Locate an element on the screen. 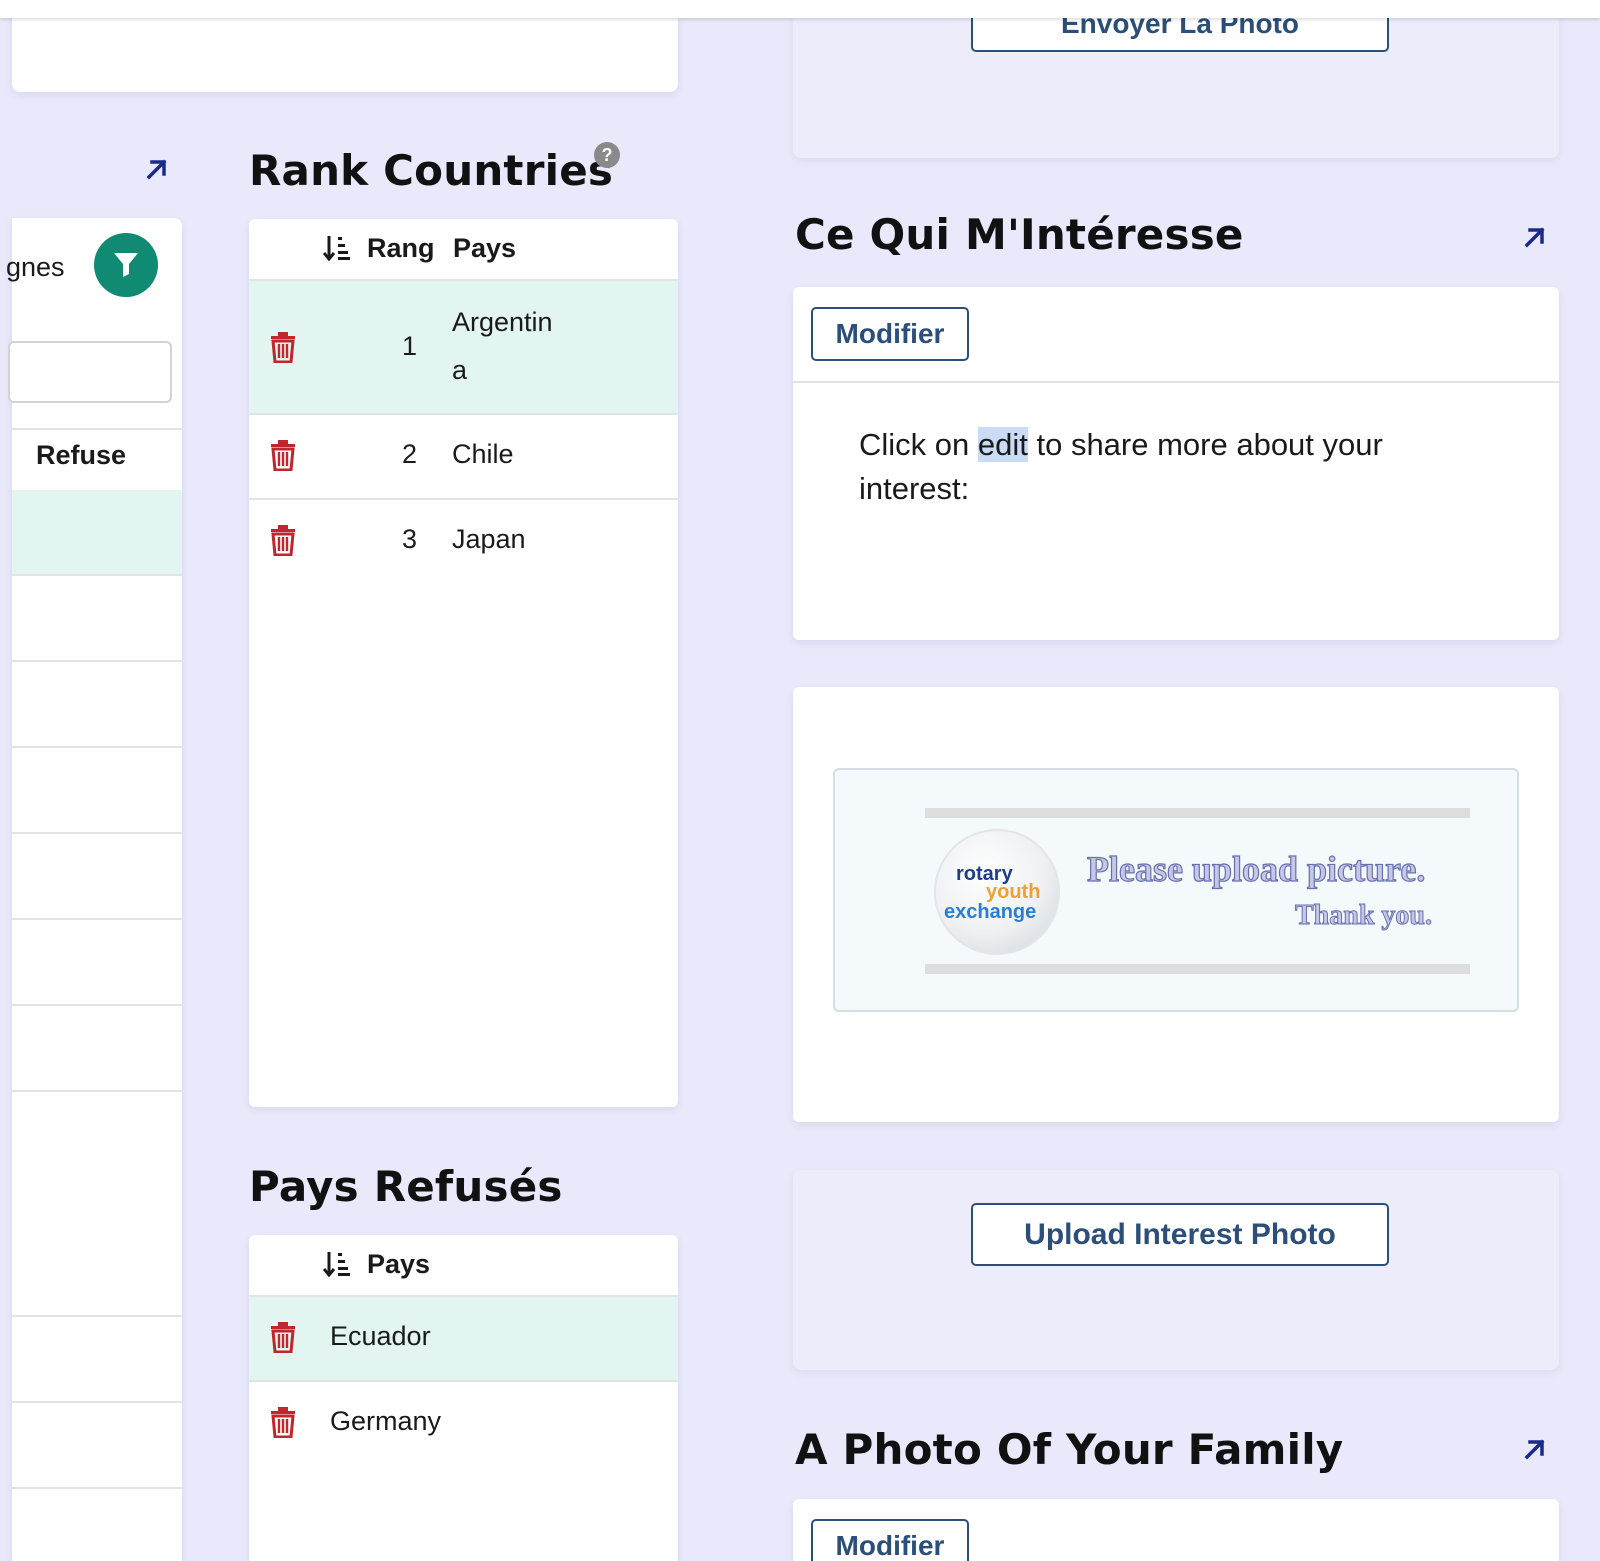  top-bar is located at coordinates (800, 9).